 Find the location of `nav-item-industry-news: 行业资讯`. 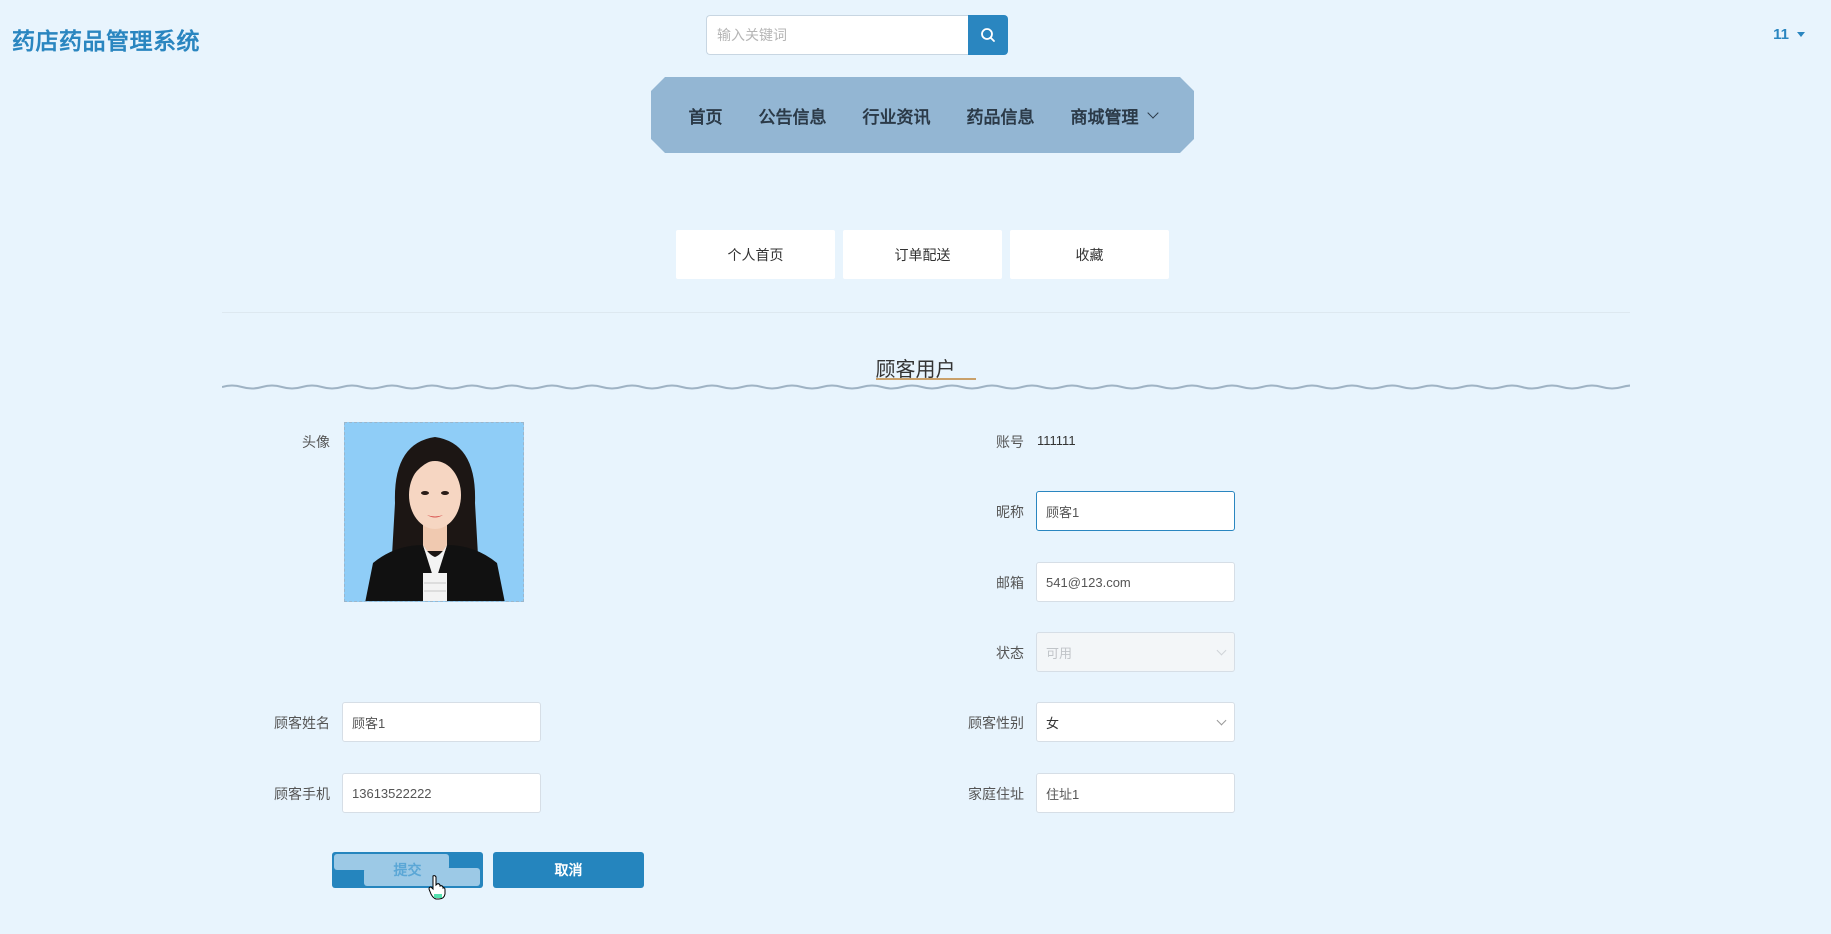

nav-item-industry-news: 行业资讯 is located at coordinates (897, 115).